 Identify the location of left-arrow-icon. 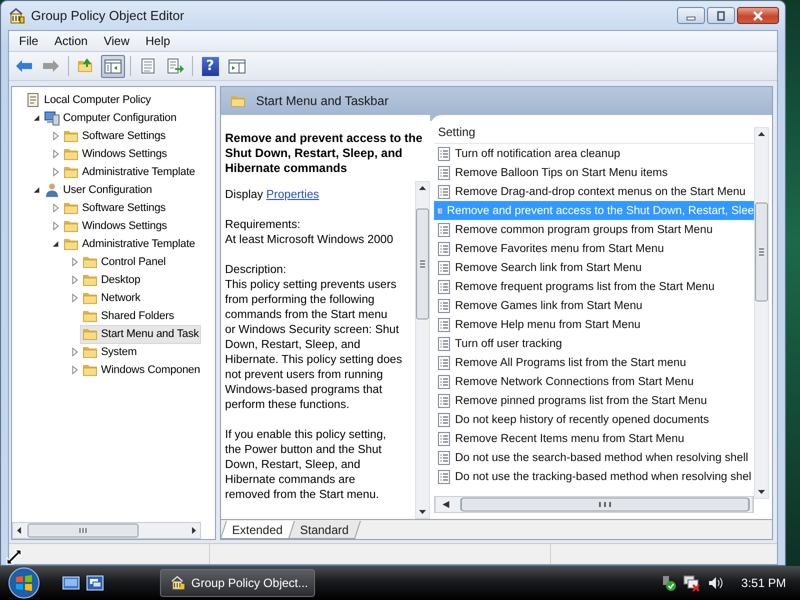
(24, 66).